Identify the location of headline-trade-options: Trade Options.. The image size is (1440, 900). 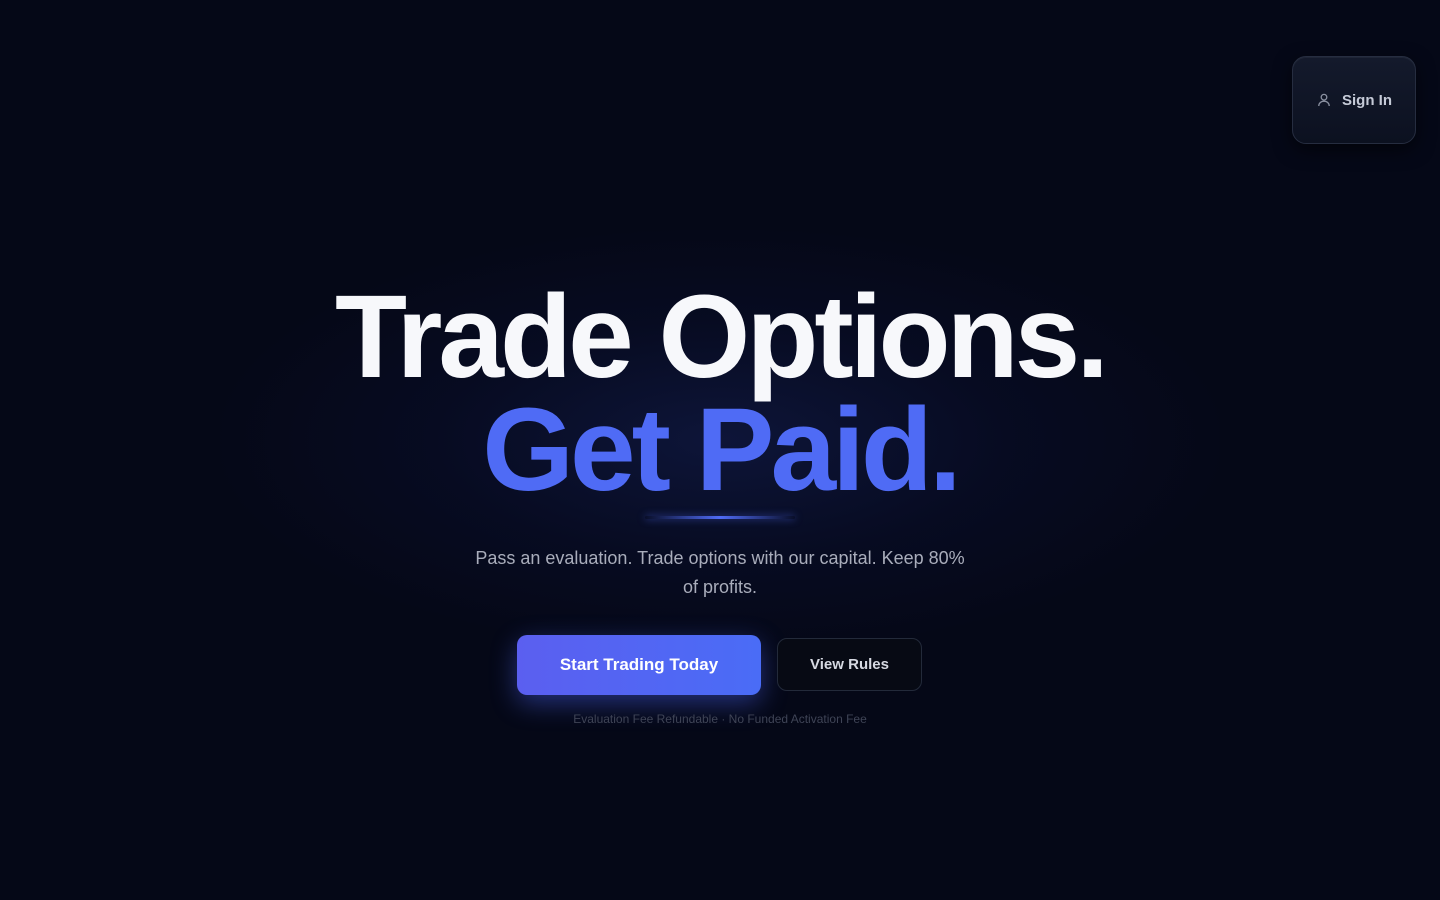
(721, 337).